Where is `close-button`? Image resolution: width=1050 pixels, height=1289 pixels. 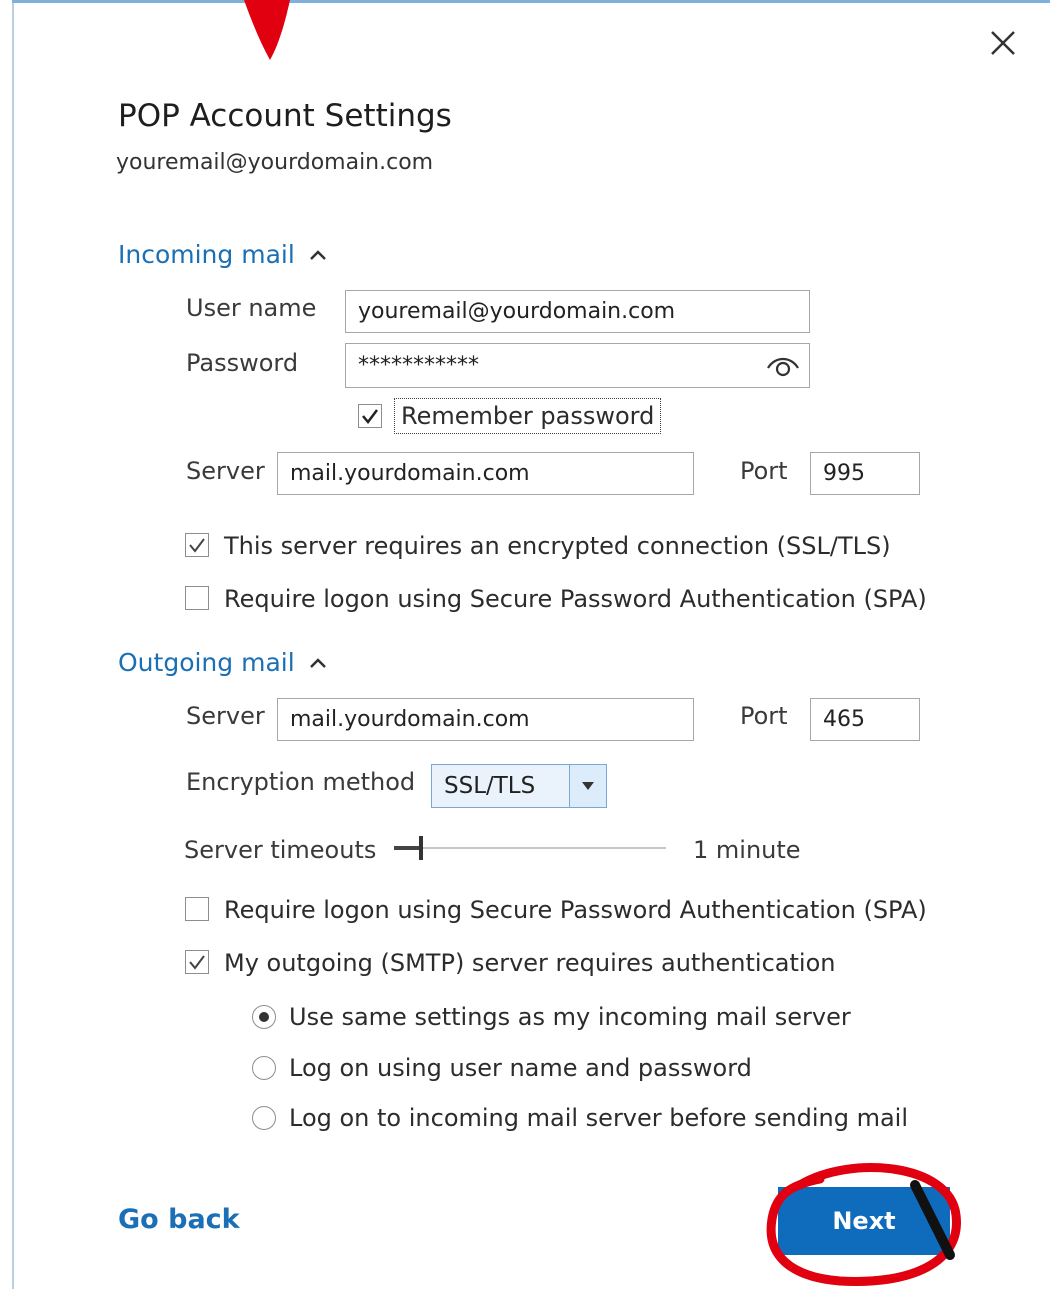
close-button is located at coordinates (1003, 43).